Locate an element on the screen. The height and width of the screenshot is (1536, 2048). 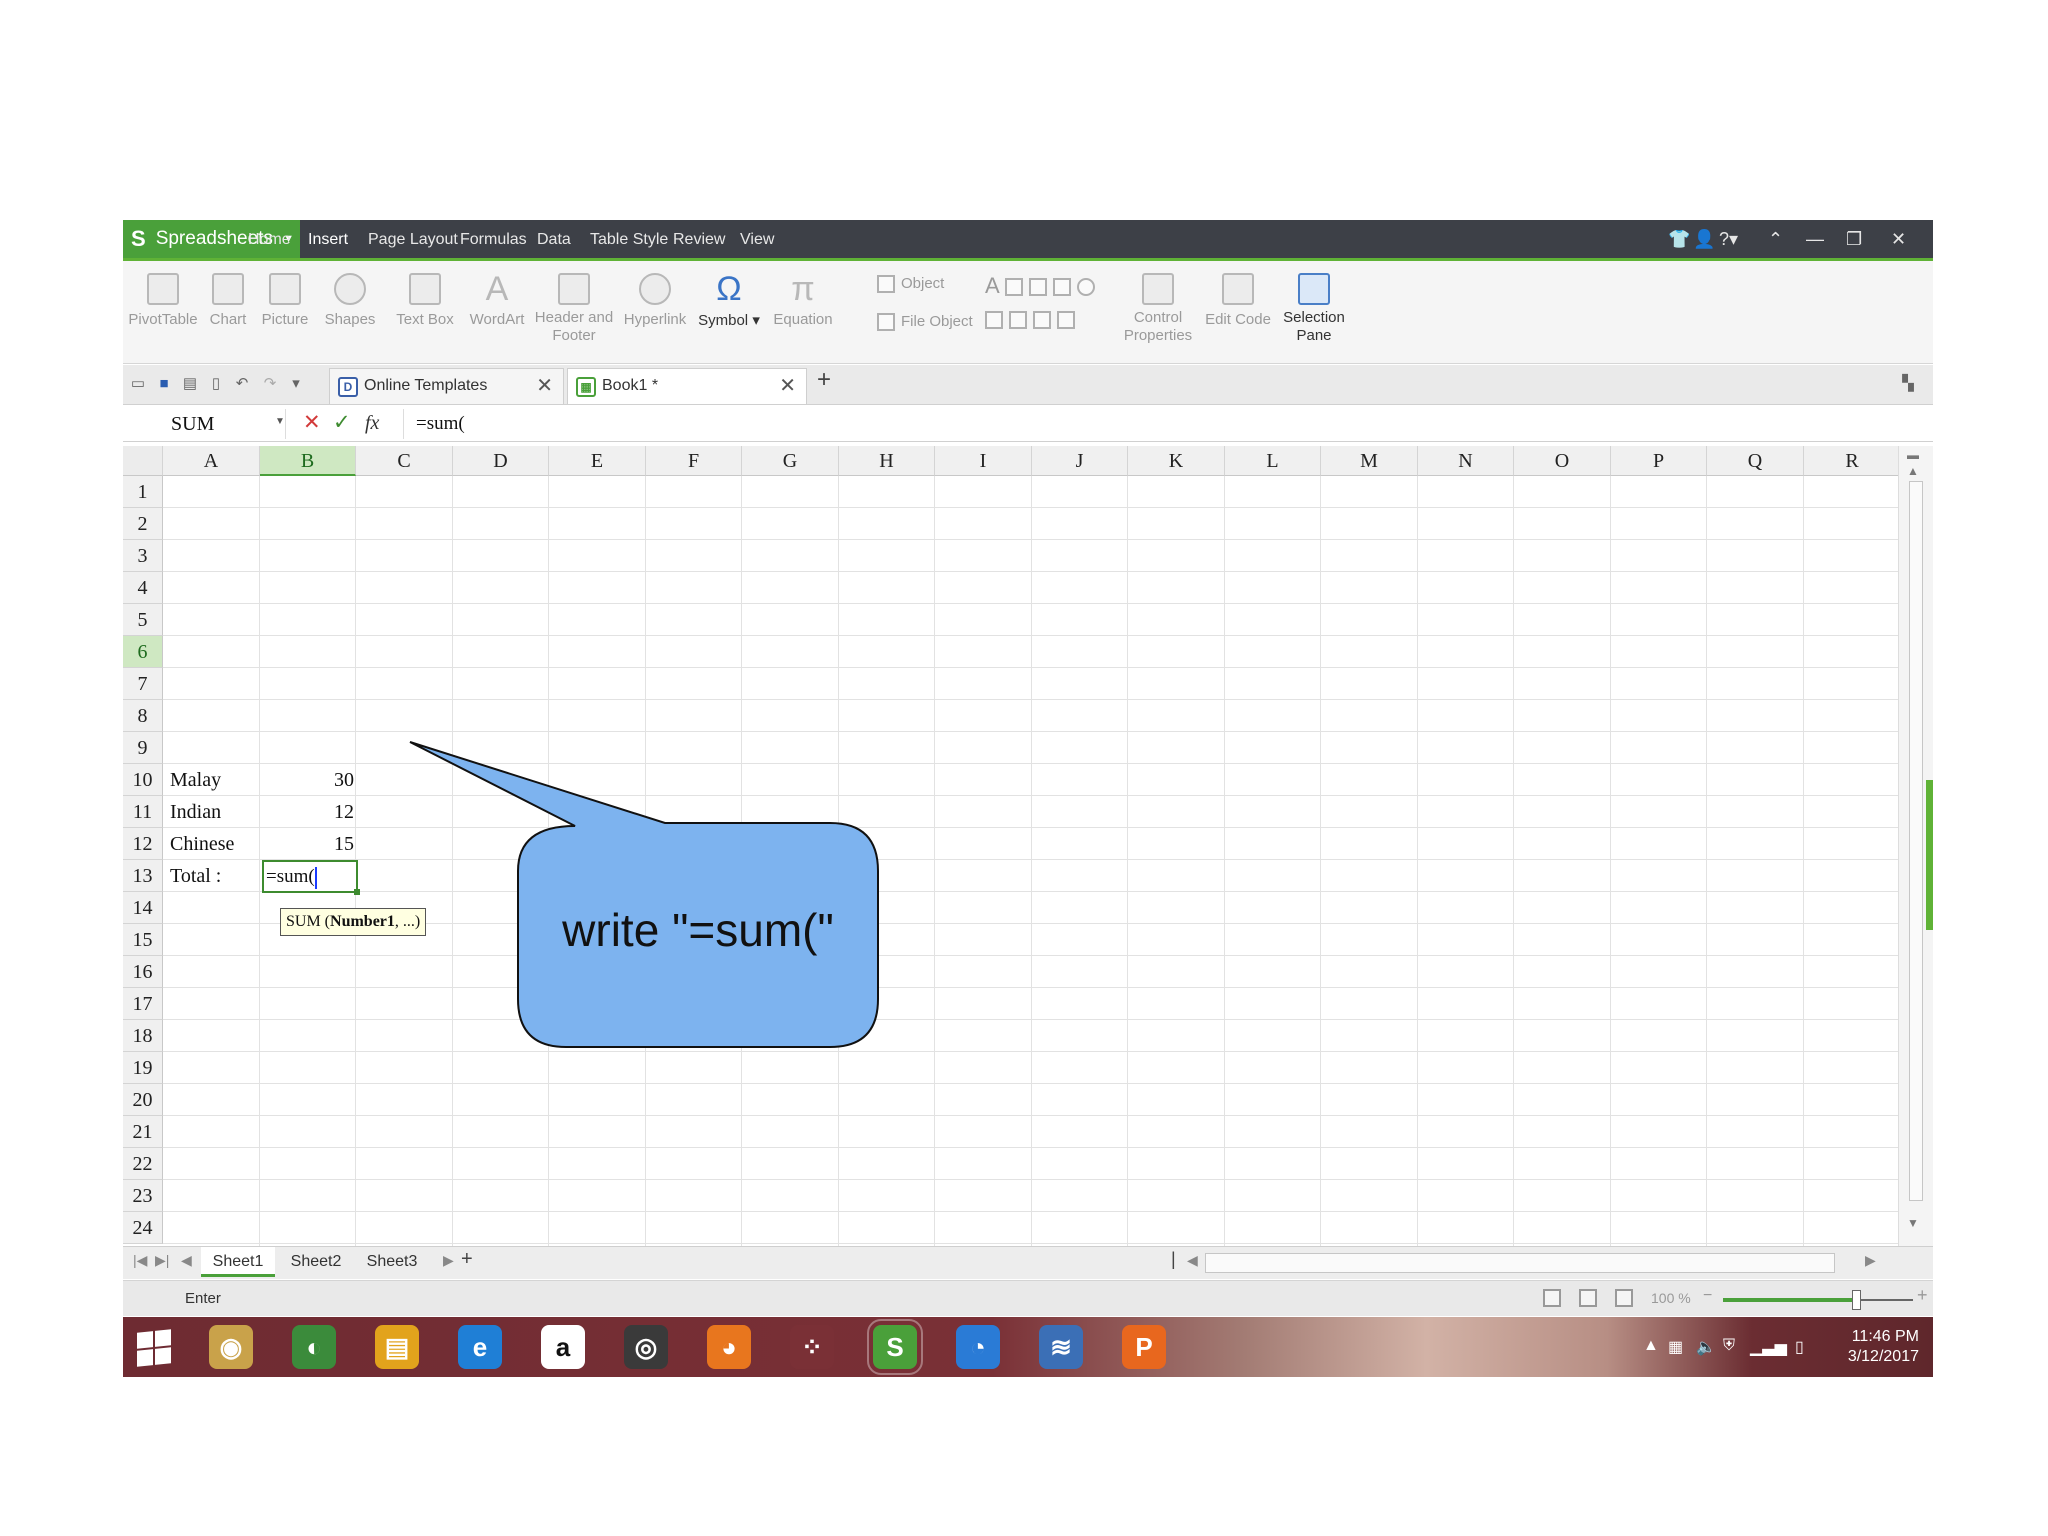
column-header-n: N is located at coordinates (1466, 461).